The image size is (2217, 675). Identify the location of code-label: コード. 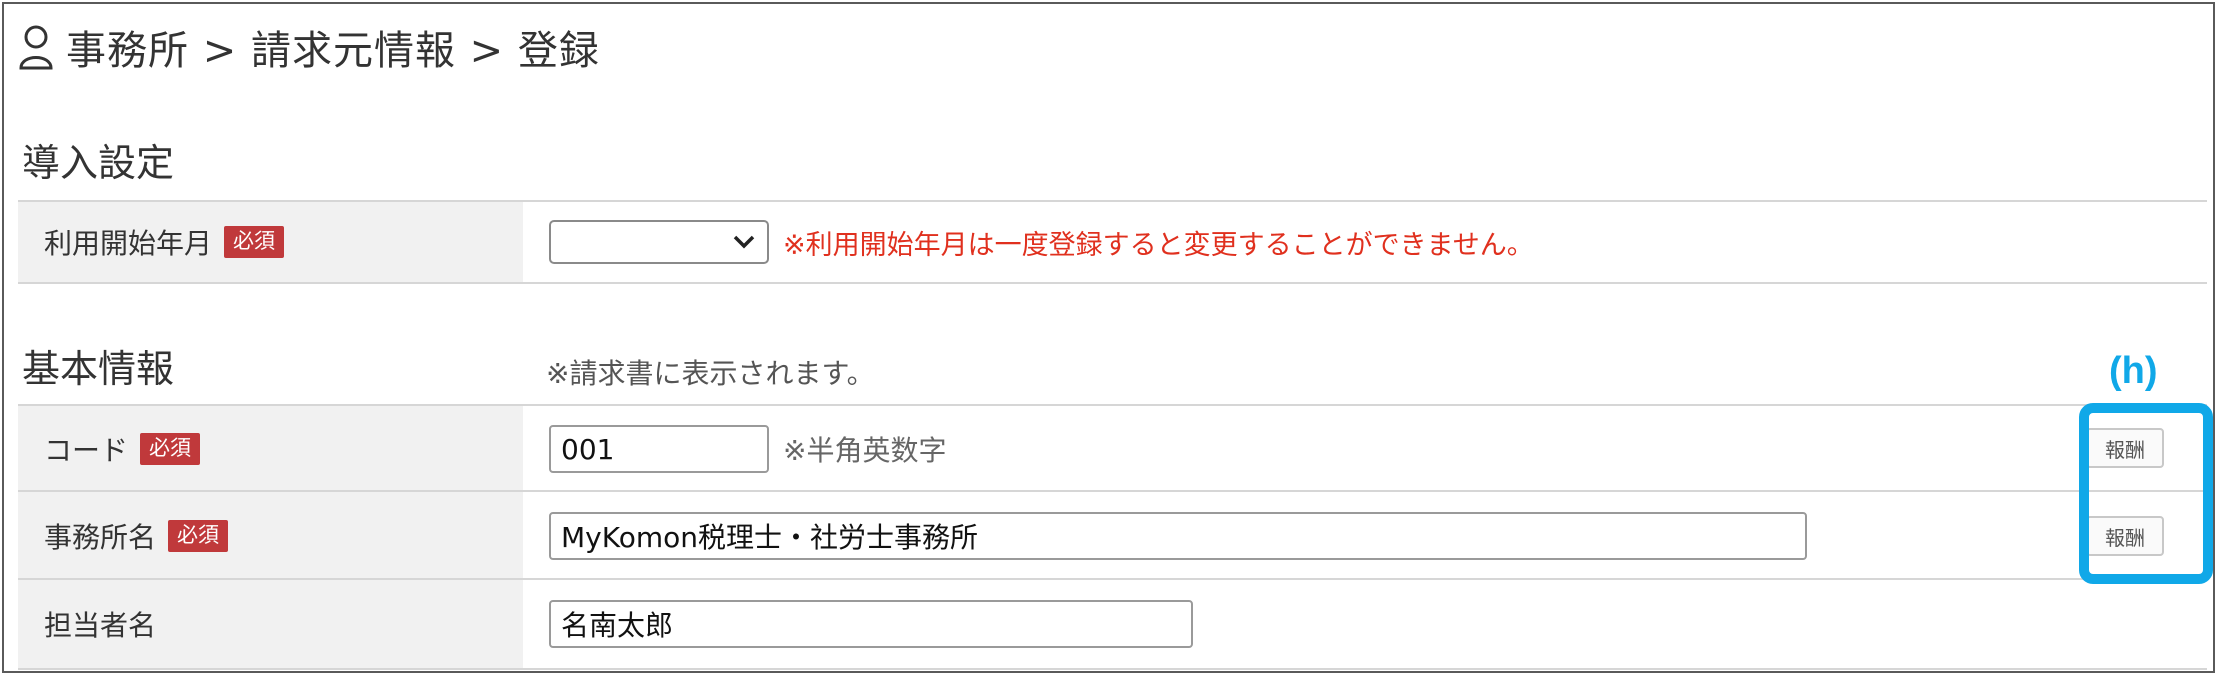
(86, 450).